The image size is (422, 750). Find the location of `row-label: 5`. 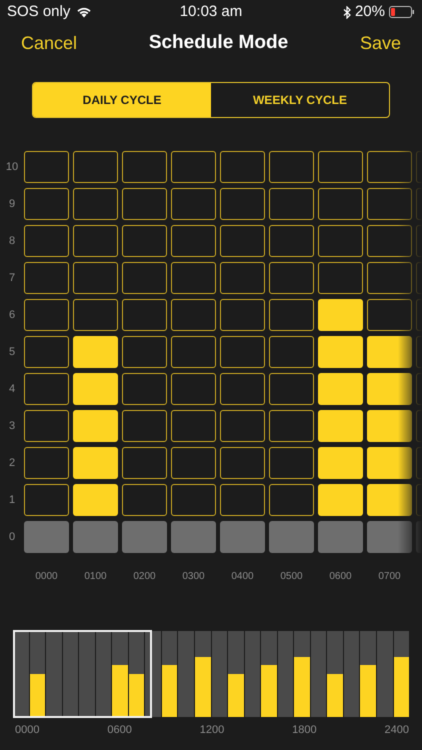

row-label: 5 is located at coordinates (12, 352).